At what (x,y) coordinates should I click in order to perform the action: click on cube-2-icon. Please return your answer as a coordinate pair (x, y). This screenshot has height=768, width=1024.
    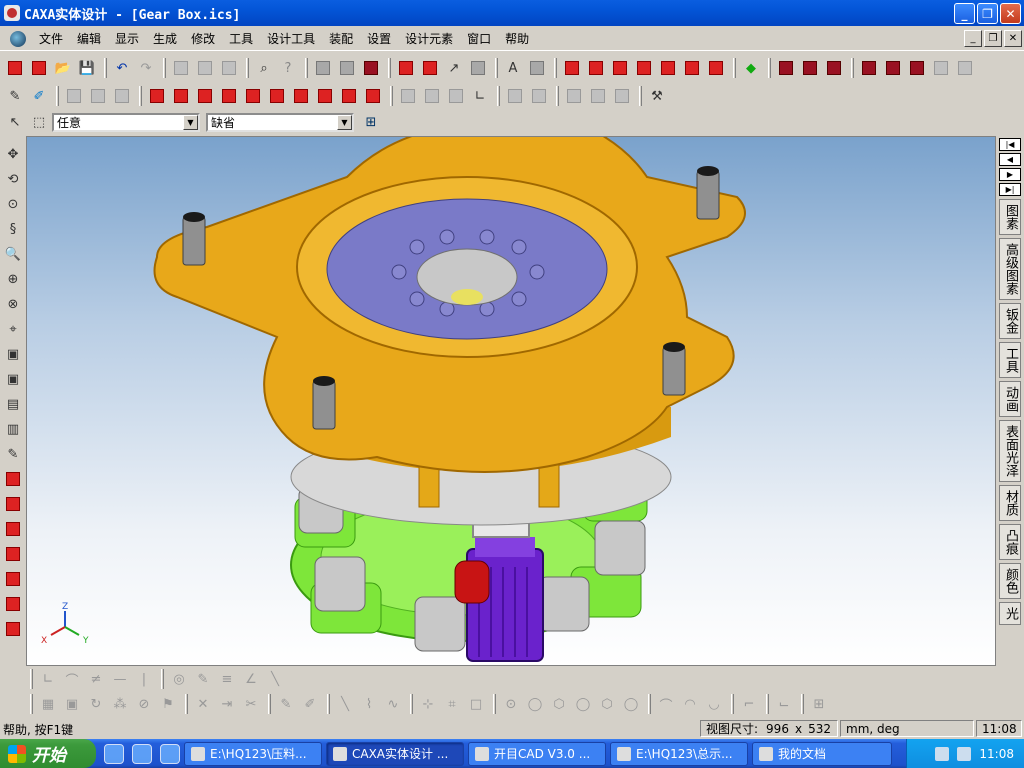
    Looking at the image, I should click on (181, 96).